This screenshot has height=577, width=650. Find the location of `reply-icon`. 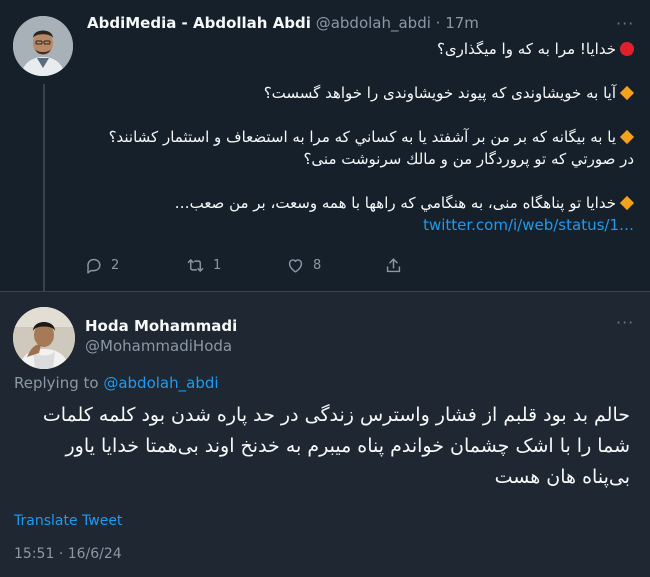

reply-icon is located at coordinates (94, 266).